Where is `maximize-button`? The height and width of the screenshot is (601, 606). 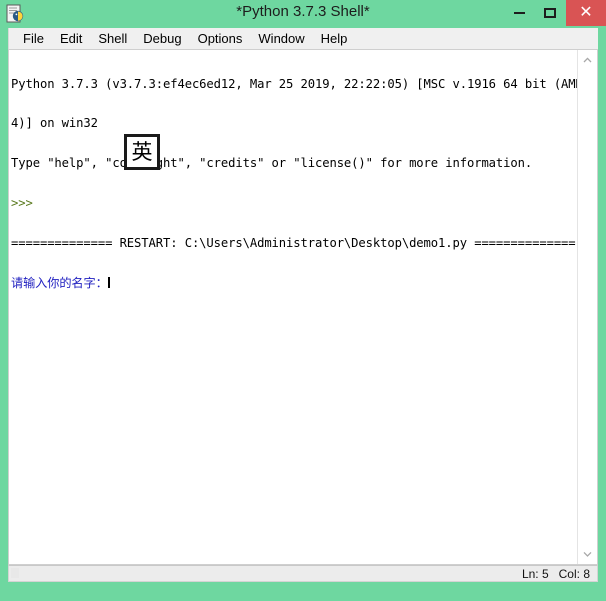
maximize-button is located at coordinates (550, 13).